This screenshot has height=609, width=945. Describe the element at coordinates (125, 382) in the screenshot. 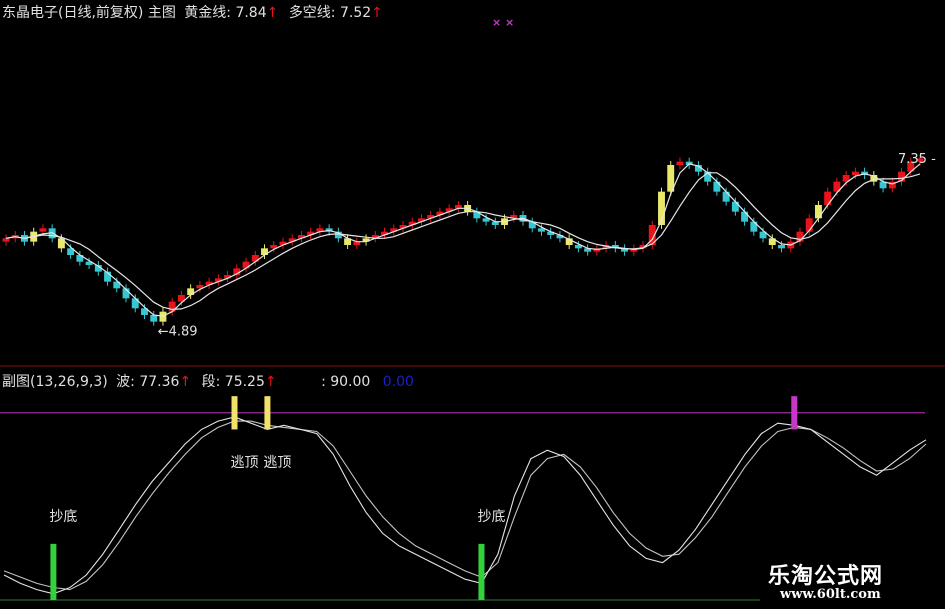

I see `wave-label: 波:` at that location.